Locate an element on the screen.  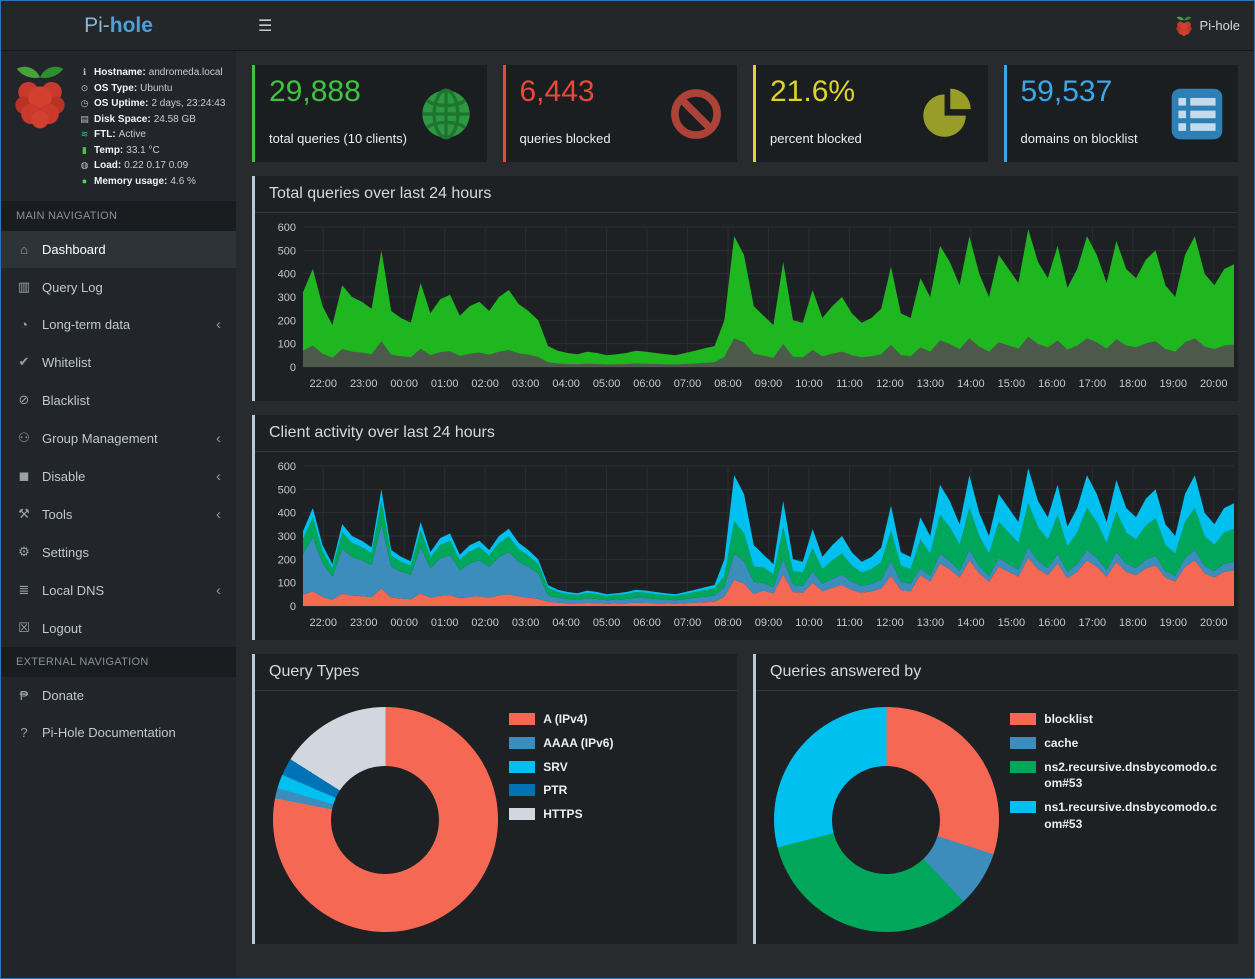
legend-item-cache: cache is located at coordinates (1115, 743).